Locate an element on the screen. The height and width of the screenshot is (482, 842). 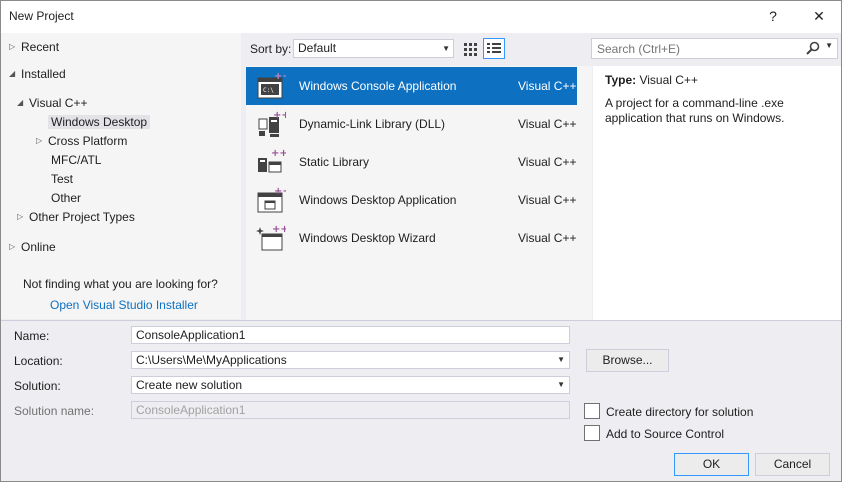
source-control-checkbox is located at coordinates (592, 433).